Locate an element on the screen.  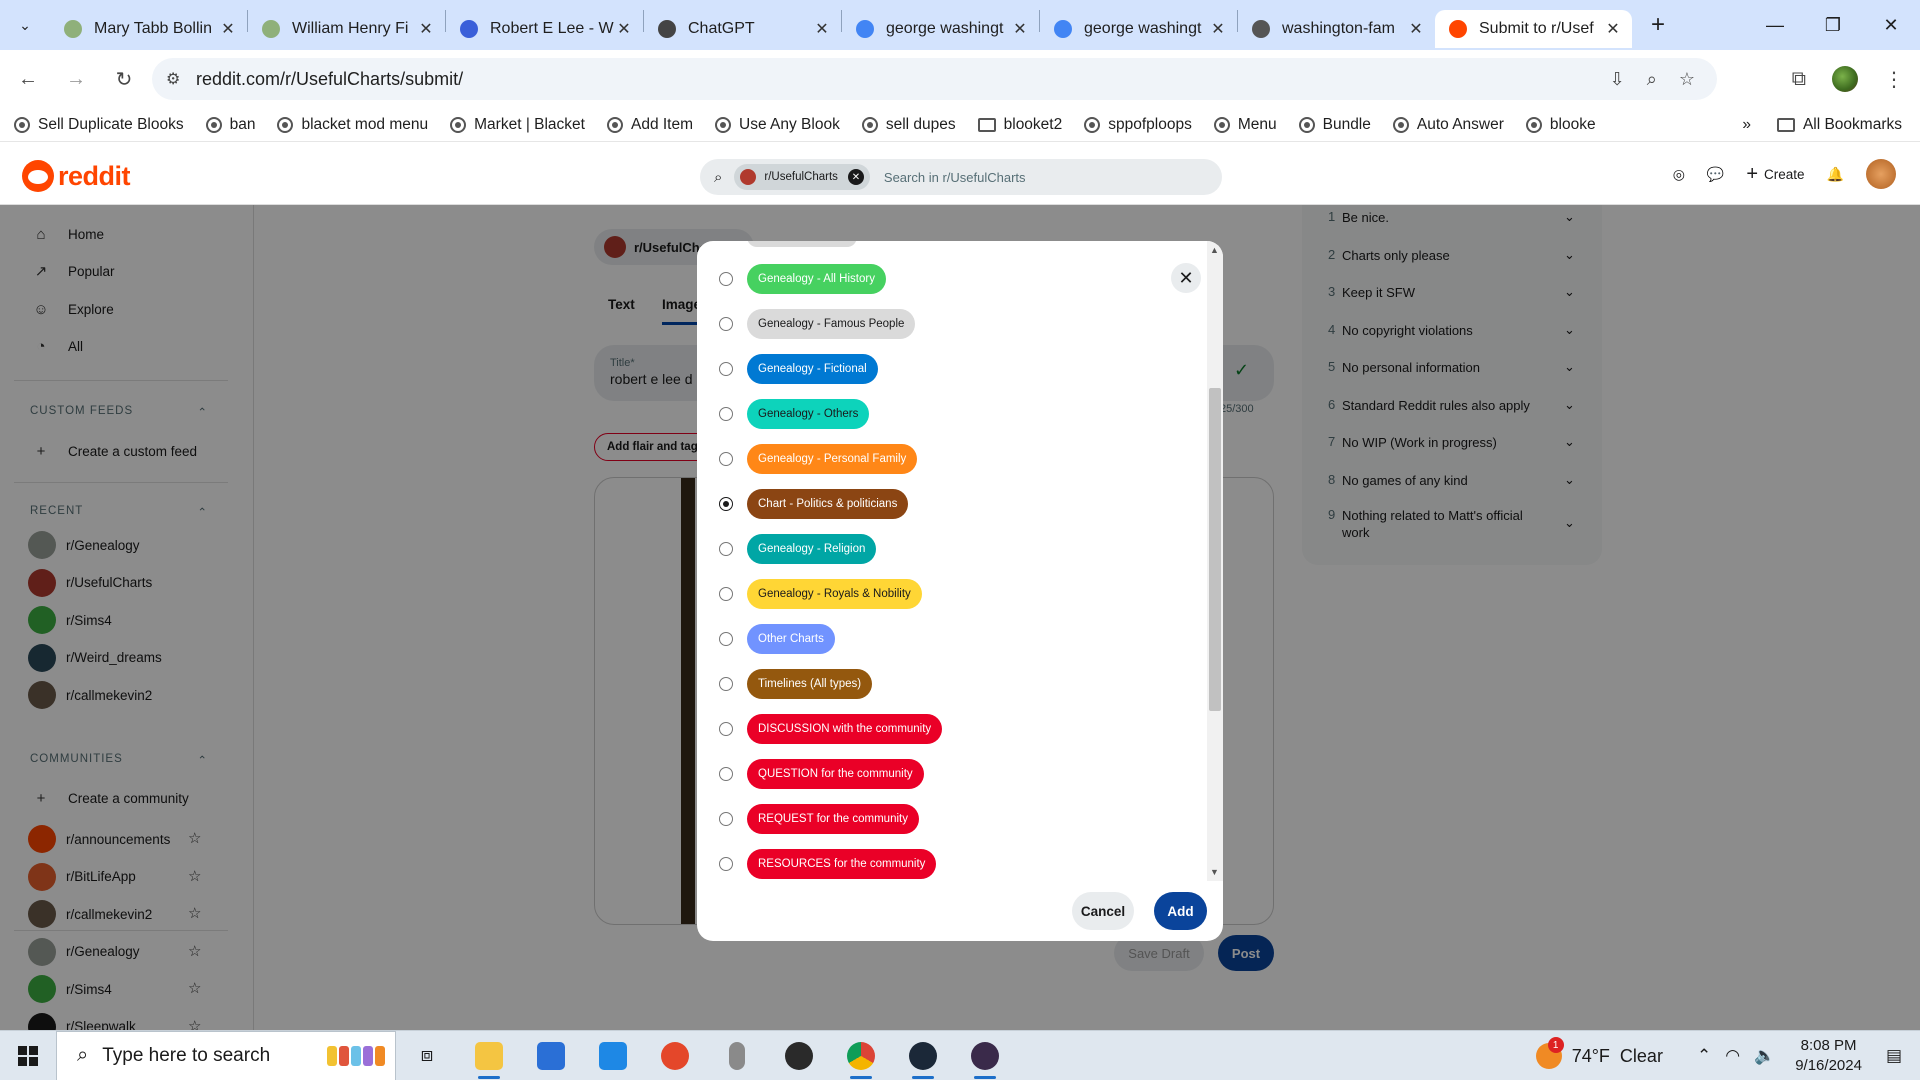
browser-tab: Submit to r/Usef ✕ is located at coordinates (1533, 29).